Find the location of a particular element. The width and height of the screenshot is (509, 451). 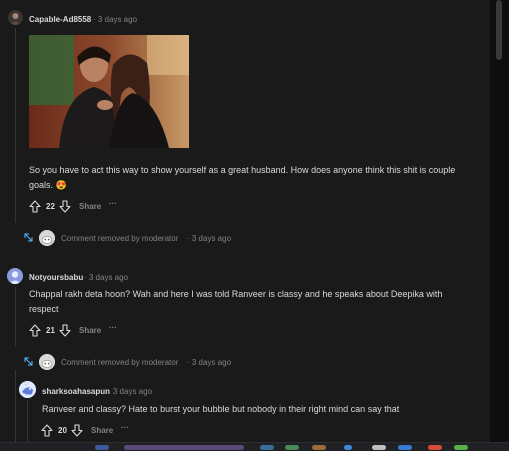

vote-count: 22 is located at coordinates (50, 206).